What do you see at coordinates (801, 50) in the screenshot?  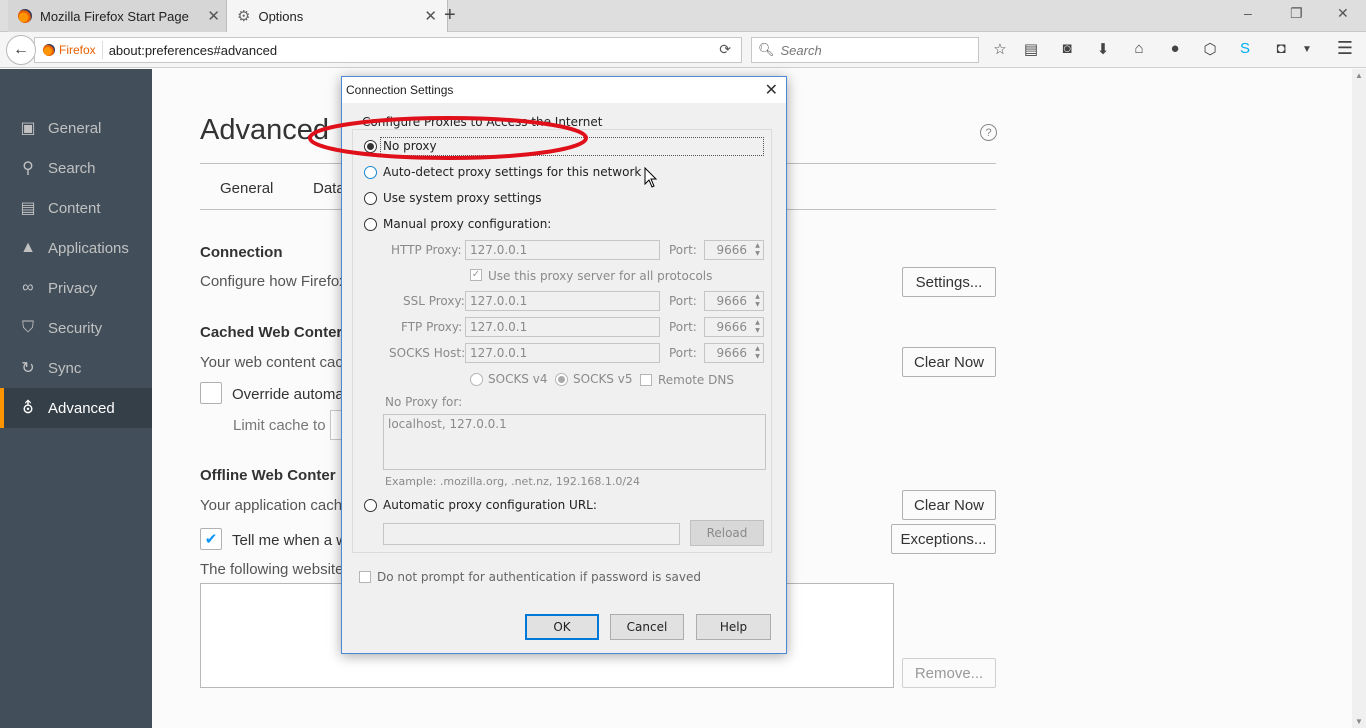 I see `search-placeholder: Search` at bounding box center [801, 50].